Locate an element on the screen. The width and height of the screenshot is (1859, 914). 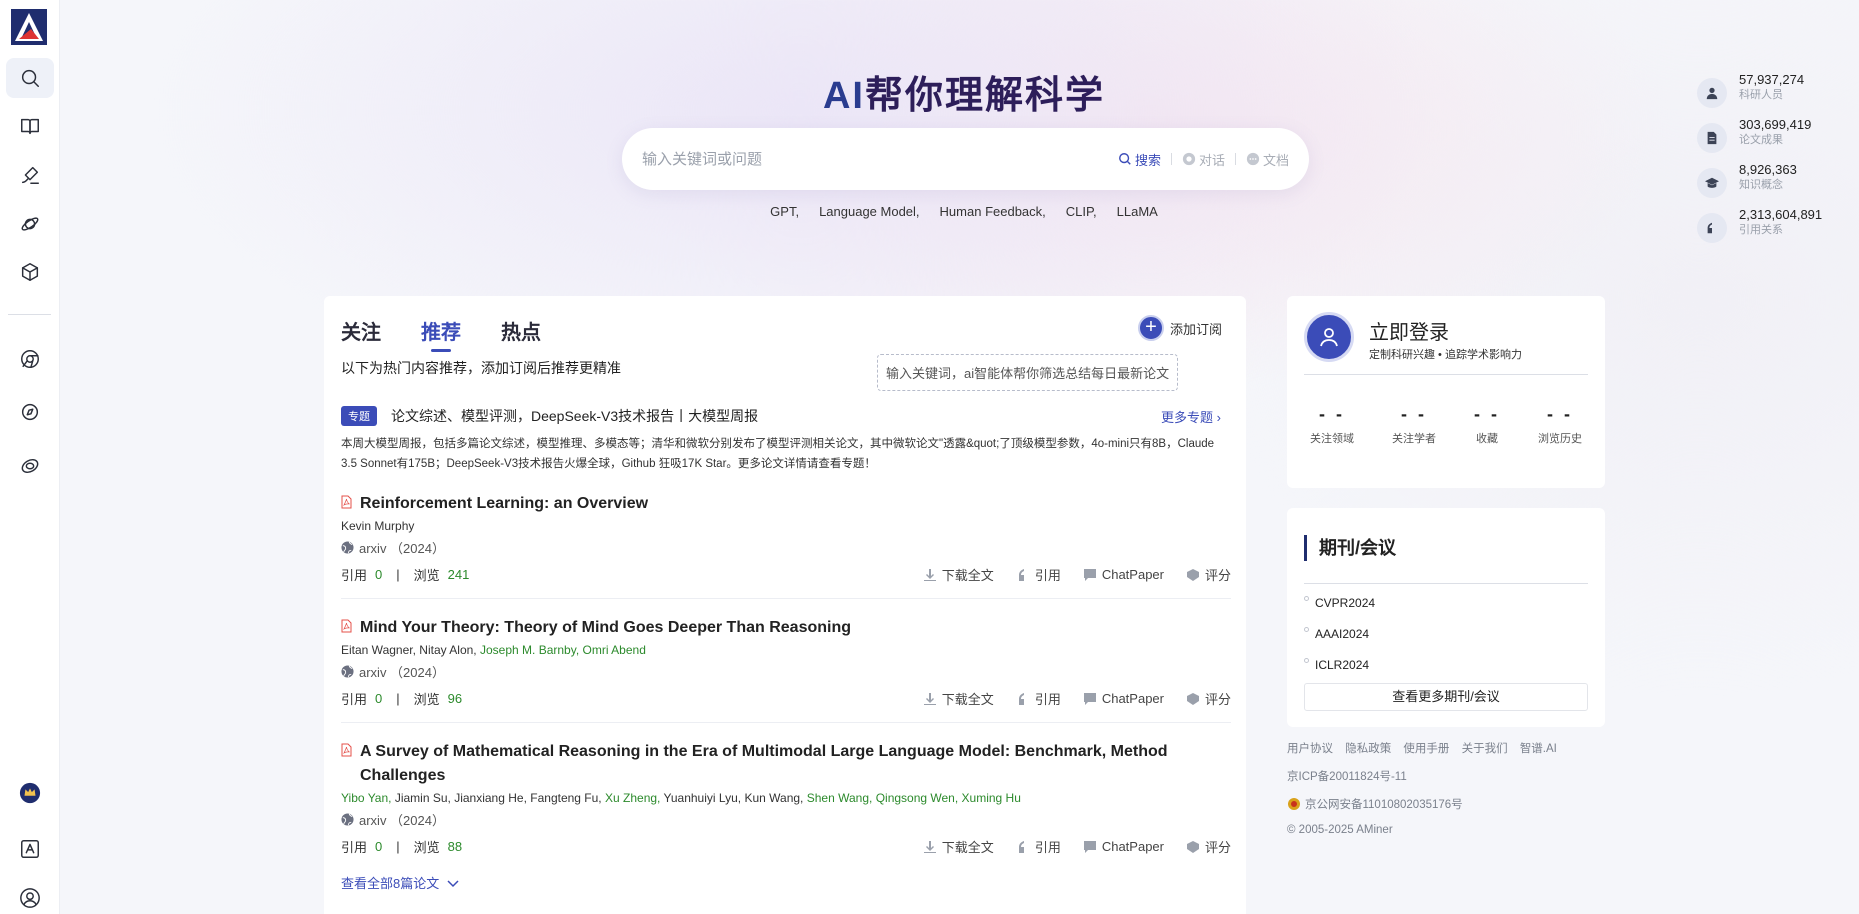
tab-hot: 热点 is located at coordinates (521, 330).